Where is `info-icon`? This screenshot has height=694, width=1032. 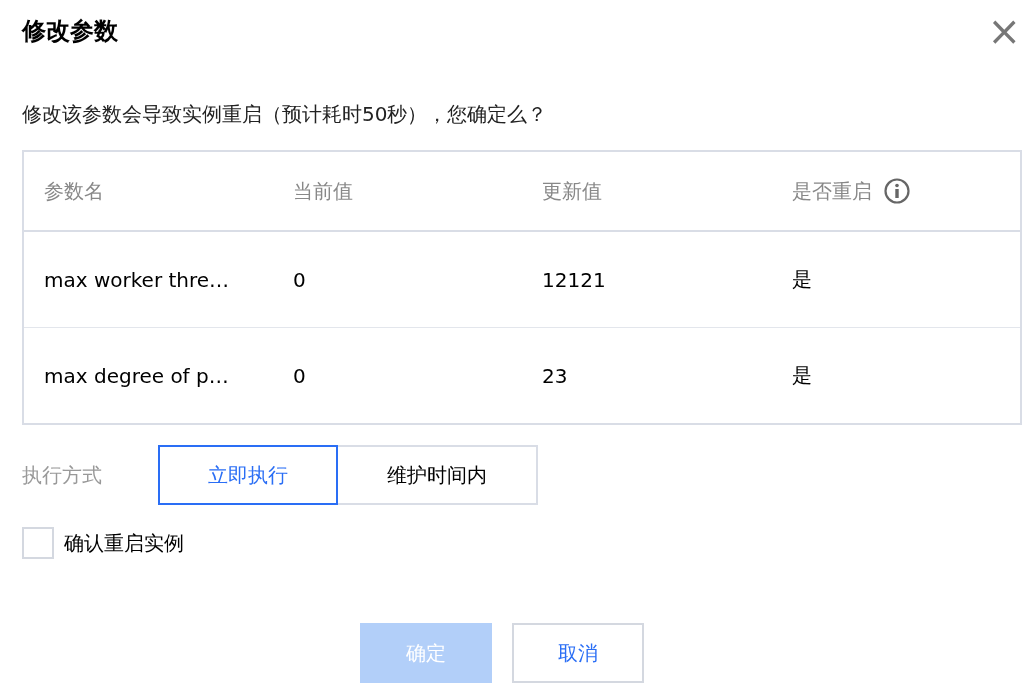
info-icon is located at coordinates (897, 191).